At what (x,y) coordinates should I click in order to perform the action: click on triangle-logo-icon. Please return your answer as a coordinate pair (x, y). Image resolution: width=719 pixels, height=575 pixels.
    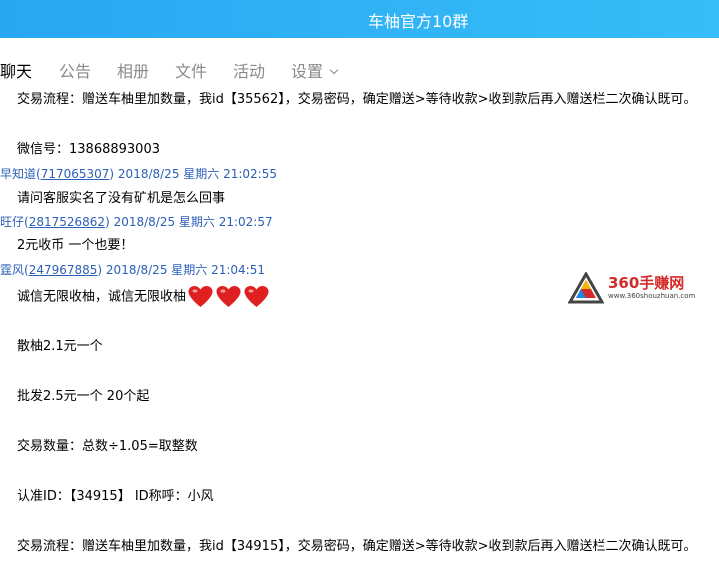
    Looking at the image, I should click on (586, 288).